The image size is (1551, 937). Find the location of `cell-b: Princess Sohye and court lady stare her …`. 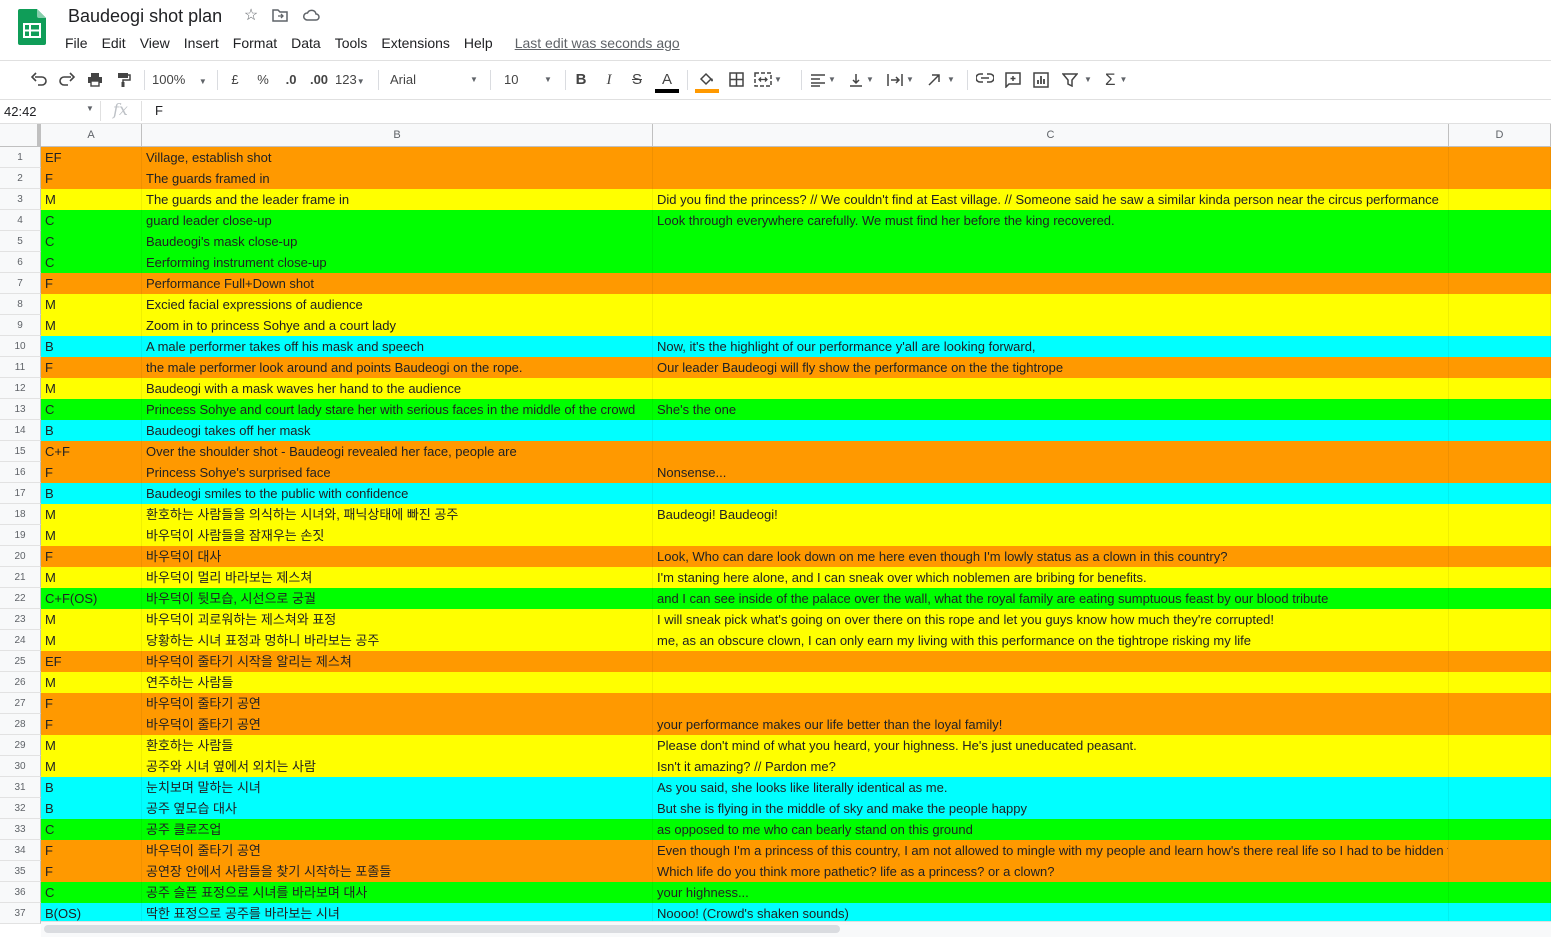

cell-b: Princess Sohye and court lady stare her … is located at coordinates (397, 409).